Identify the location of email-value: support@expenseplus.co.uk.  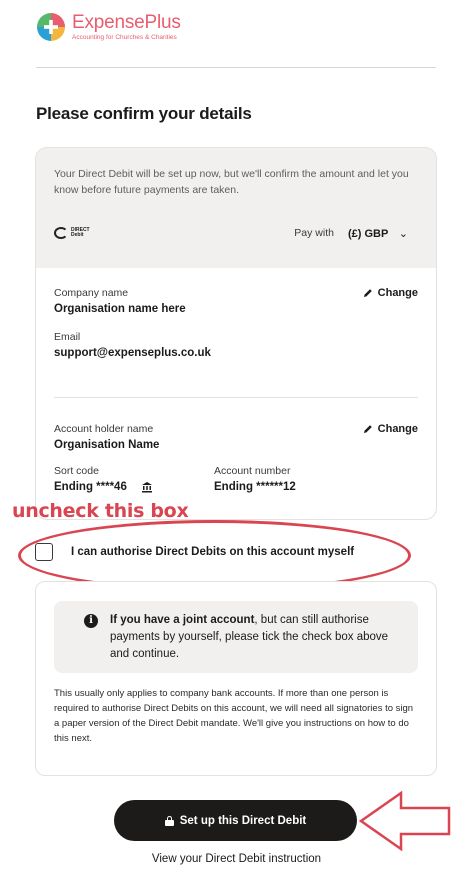
(132, 353).